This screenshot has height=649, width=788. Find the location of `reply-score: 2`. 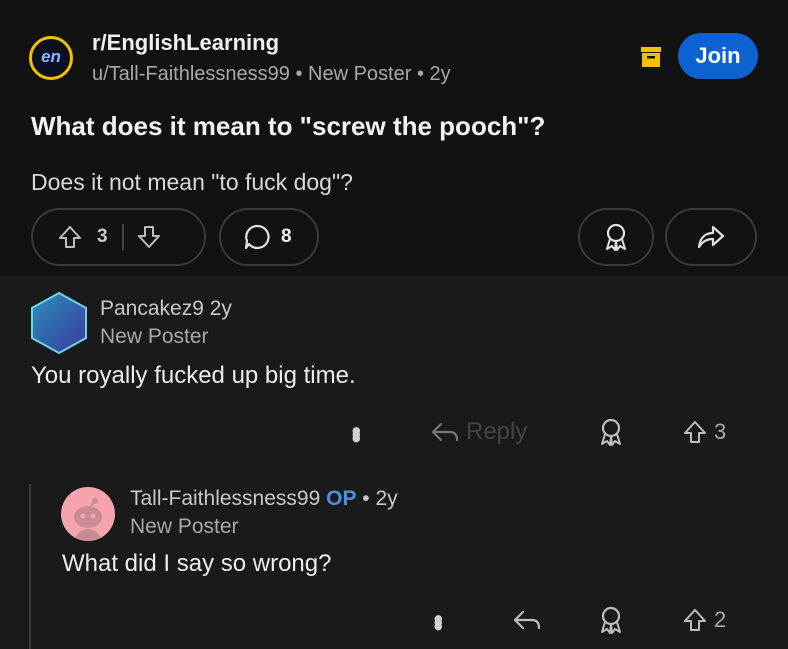

reply-score: 2 is located at coordinates (720, 619).